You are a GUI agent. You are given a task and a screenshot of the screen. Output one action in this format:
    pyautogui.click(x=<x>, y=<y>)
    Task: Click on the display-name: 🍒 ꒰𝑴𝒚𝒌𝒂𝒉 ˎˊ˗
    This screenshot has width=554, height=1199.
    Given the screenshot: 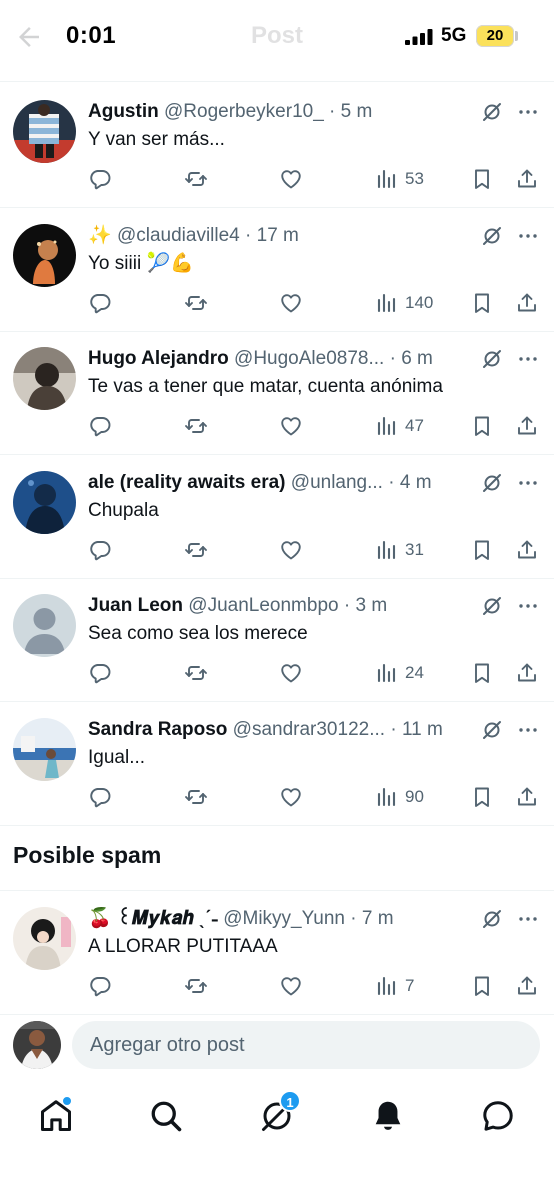 What is the action you would take?
    pyautogui.click(x=153, y=918)
    